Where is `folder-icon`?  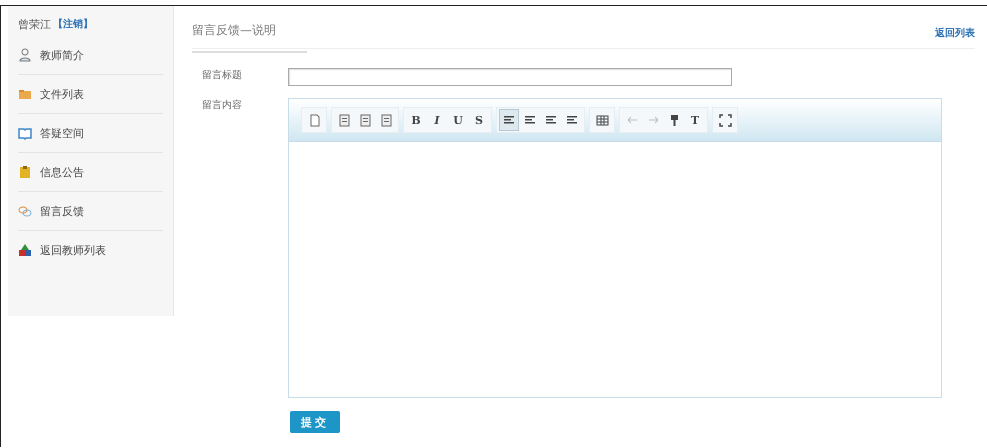
folder-icon is located at coordinates (25, 94).